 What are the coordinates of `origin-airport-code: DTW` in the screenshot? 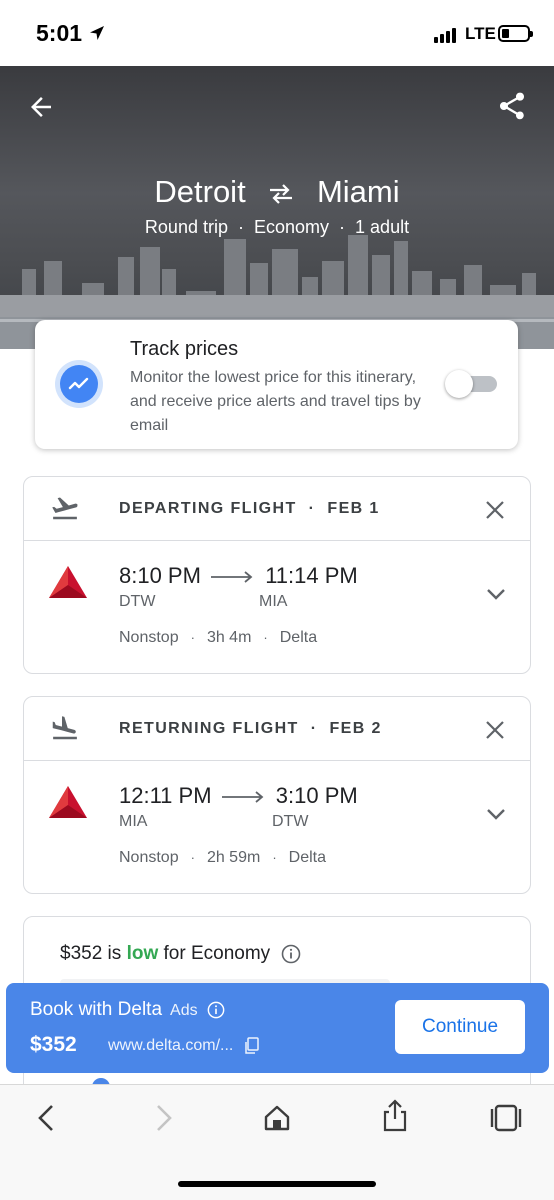 It's located at (137, 601).